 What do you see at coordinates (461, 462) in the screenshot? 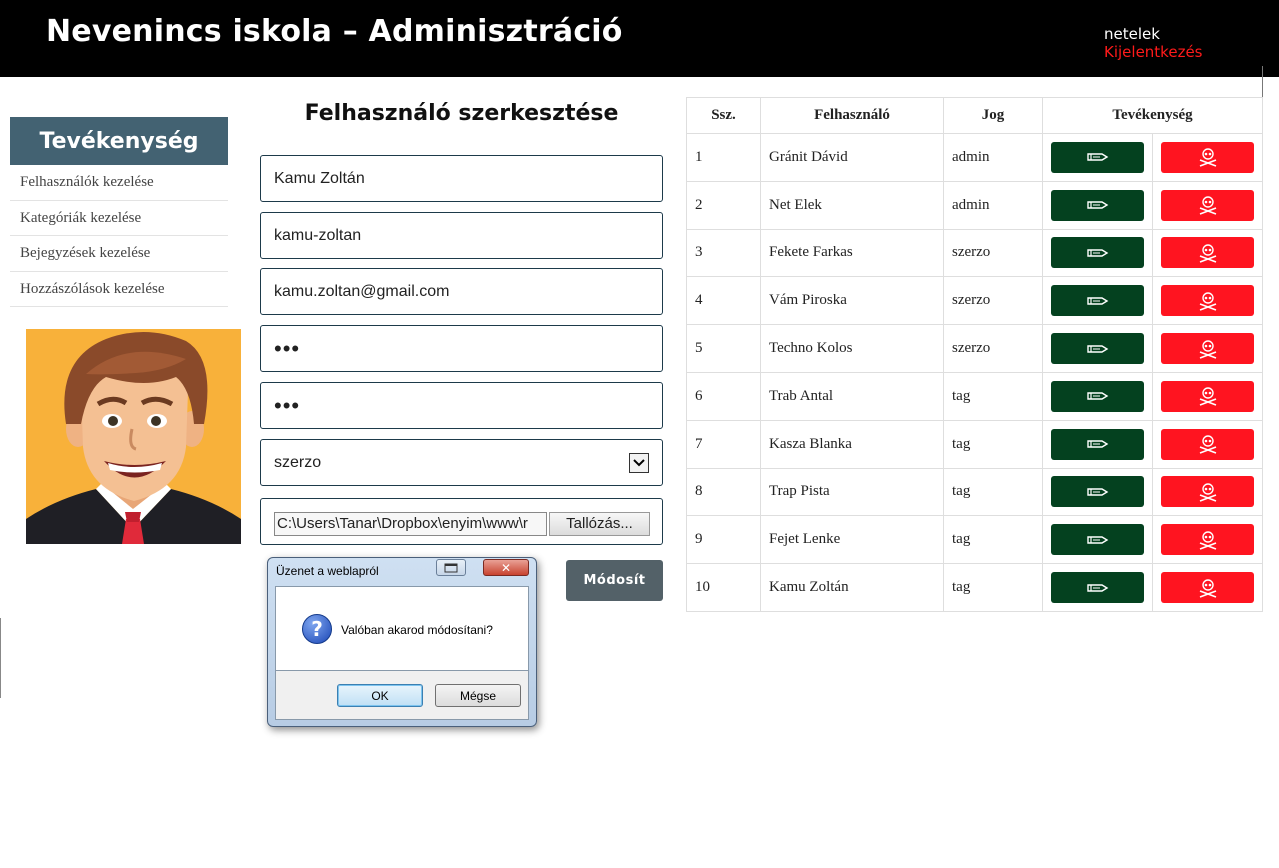
I see `role-select: szerzo` at bounding box center [461, 462].